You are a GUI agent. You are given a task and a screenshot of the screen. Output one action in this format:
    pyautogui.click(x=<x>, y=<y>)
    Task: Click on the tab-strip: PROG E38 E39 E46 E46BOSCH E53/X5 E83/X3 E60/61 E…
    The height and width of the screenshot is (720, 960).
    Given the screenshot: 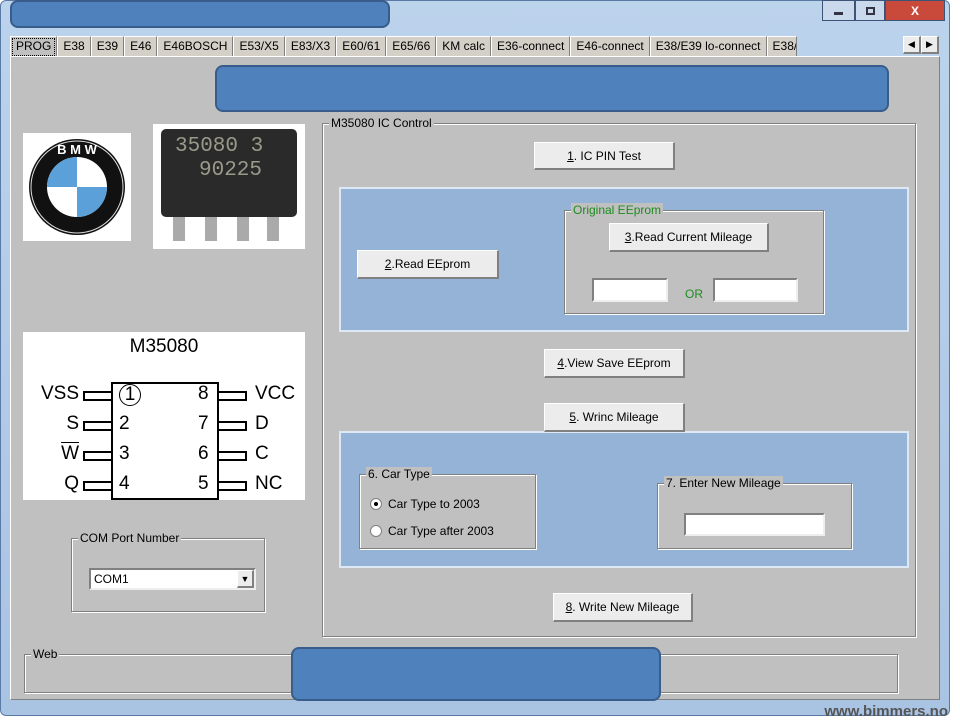 What is the action you would take?
    pyautogui.click(x=403, y=47)
    